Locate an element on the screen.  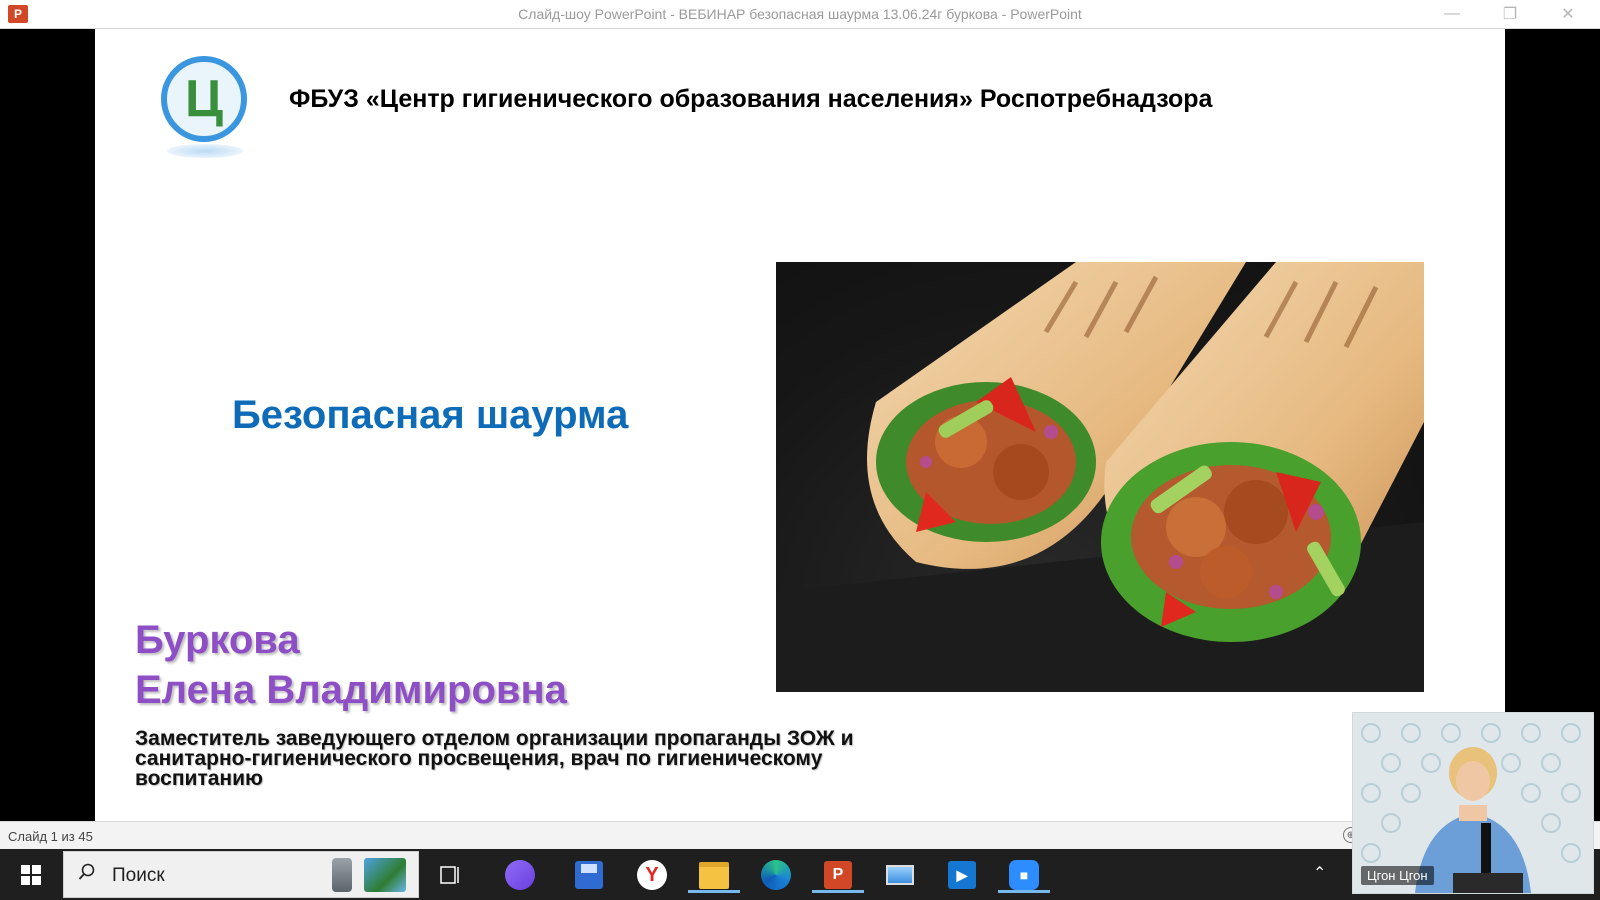
webcam-video-tile: Цгон Цгон is located at coordinates (1473, 803).